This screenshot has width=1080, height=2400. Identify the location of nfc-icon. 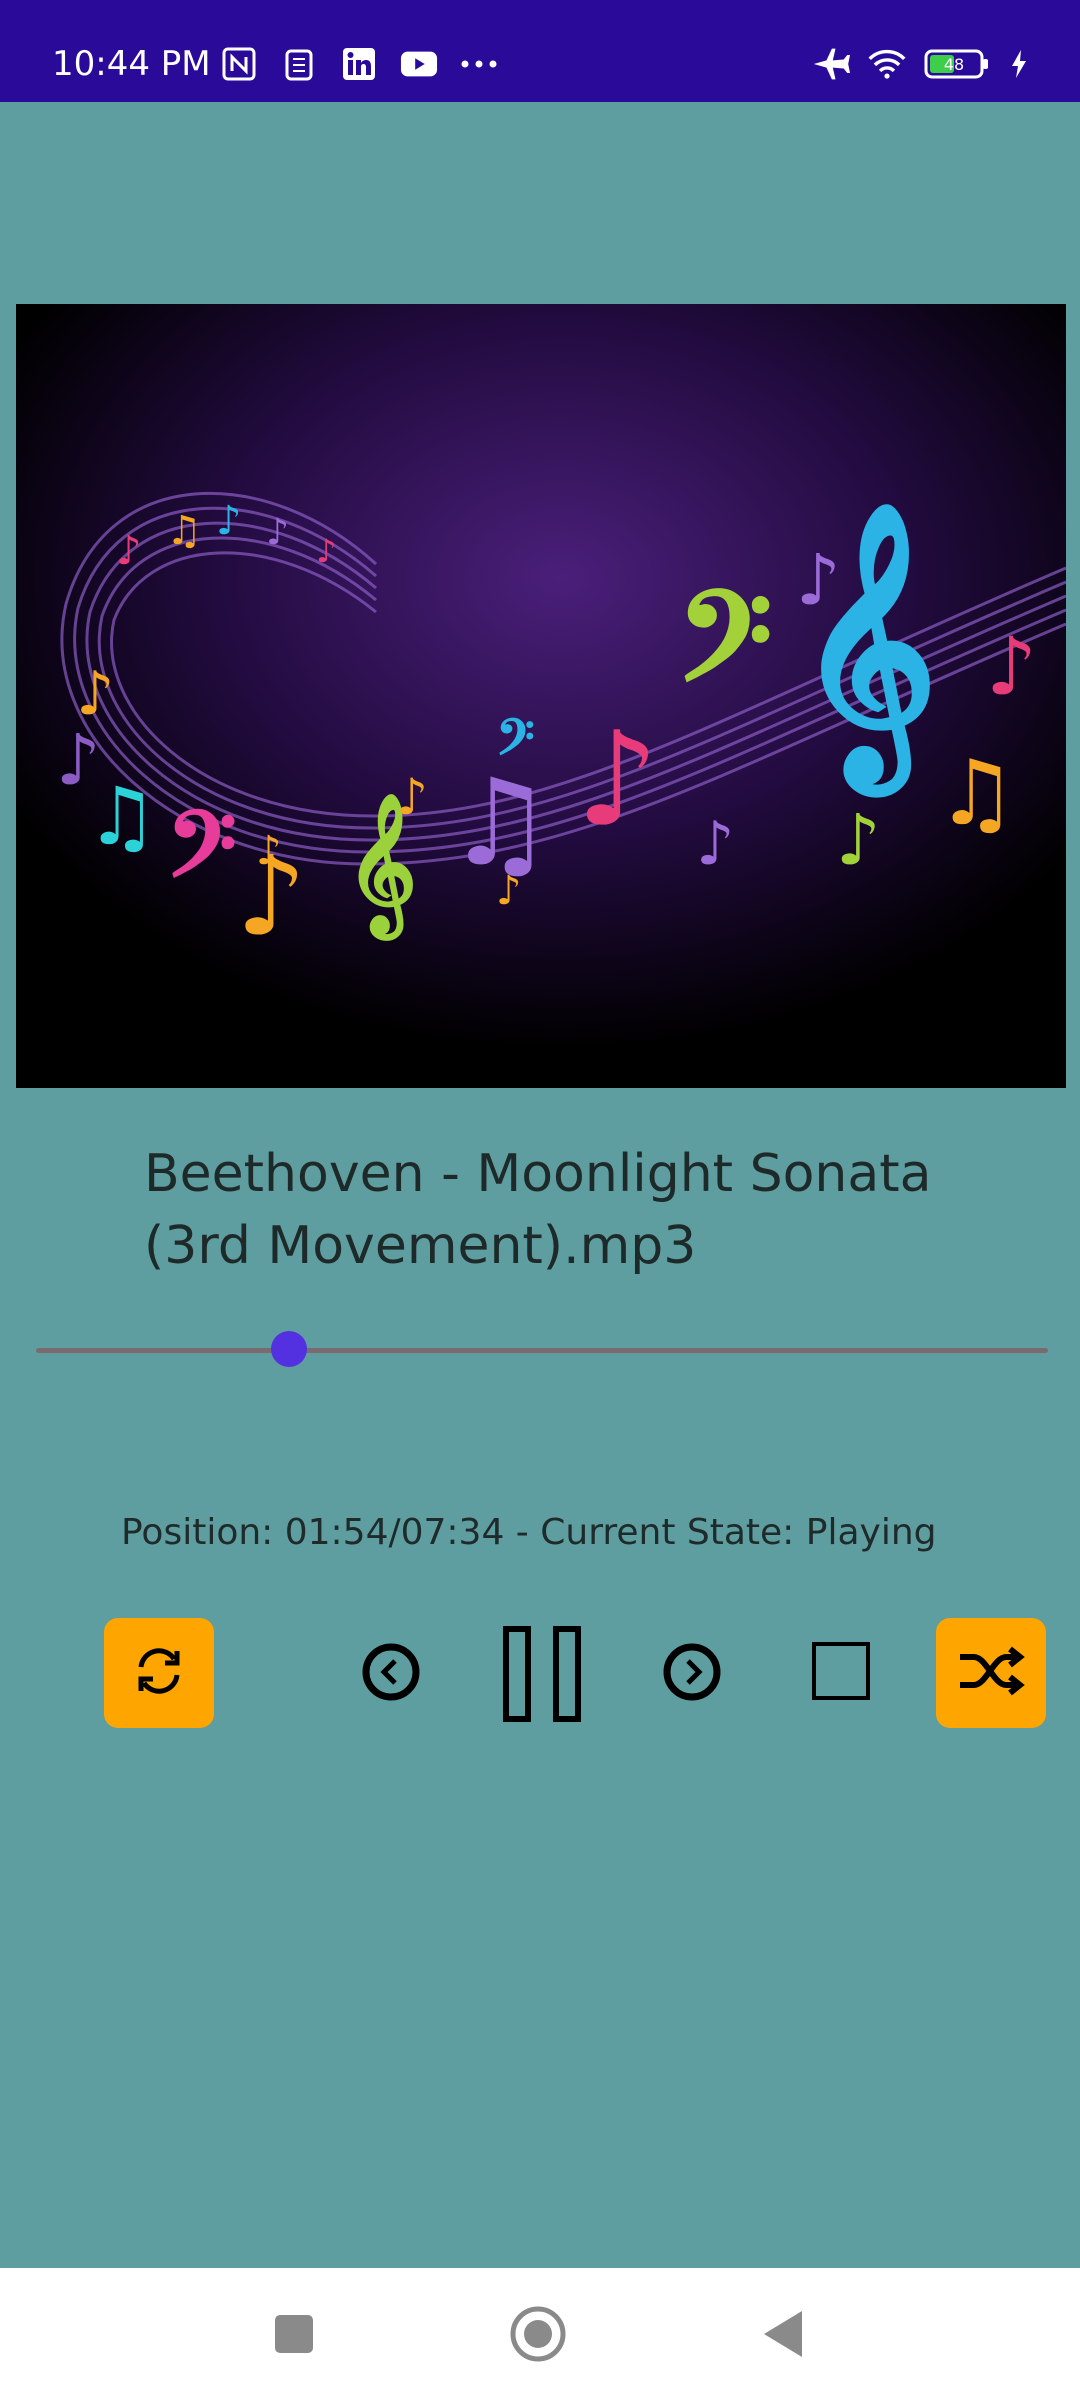
(239, 64).